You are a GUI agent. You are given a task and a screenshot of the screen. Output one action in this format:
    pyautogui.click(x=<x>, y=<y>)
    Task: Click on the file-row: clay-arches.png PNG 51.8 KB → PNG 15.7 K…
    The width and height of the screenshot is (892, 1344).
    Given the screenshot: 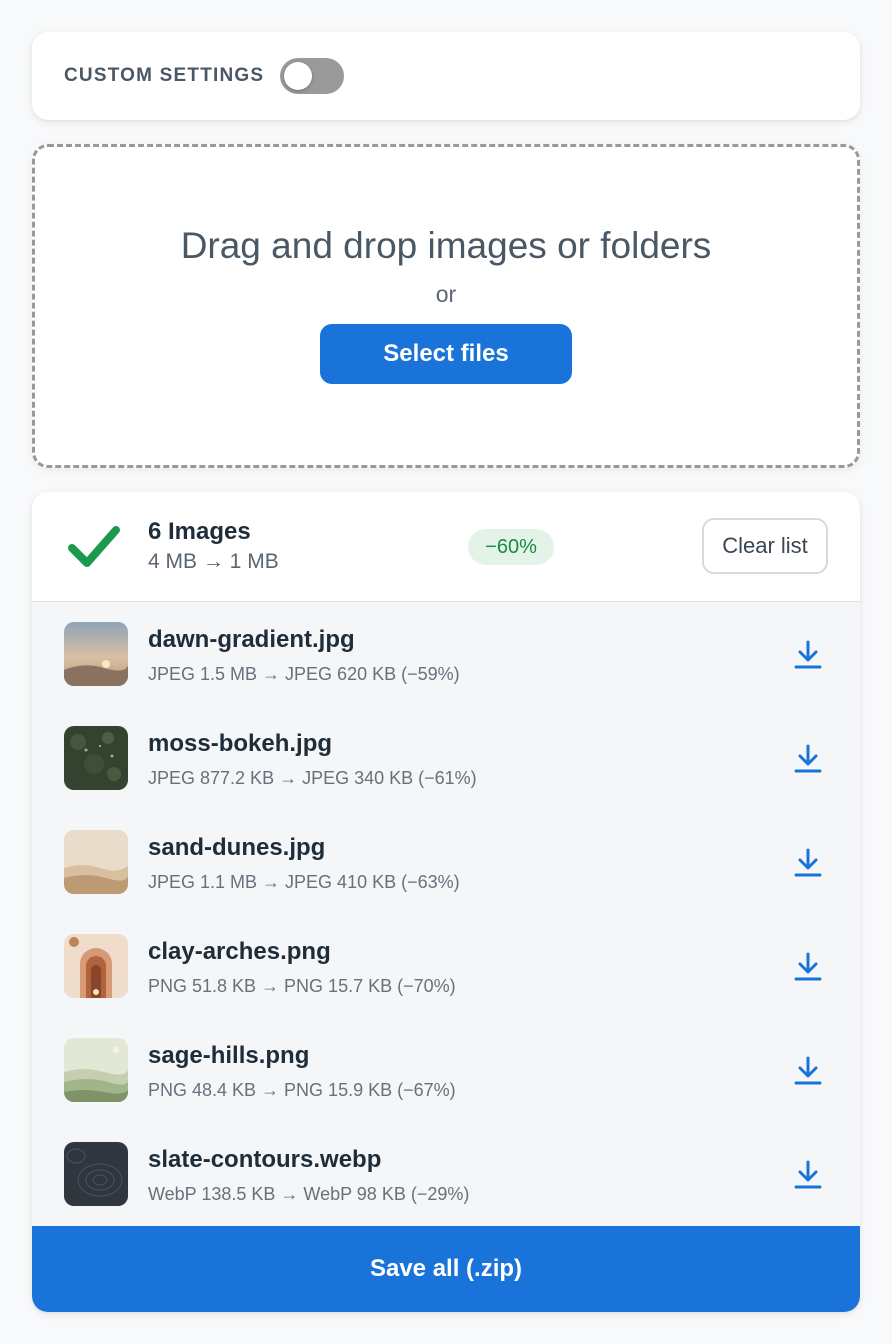 What is the action you would take?
    pyautogui.click(x=446, y=966)
    